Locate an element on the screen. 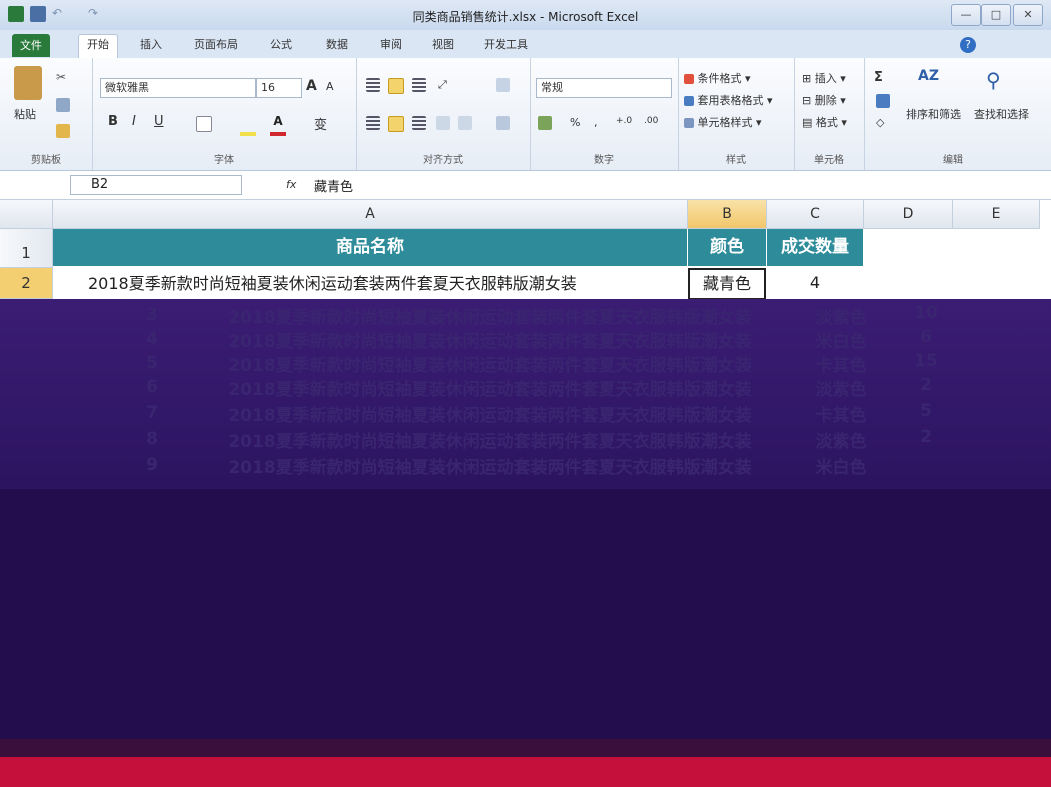  clear-icon: ◇ is located at coordinates (880, 122).